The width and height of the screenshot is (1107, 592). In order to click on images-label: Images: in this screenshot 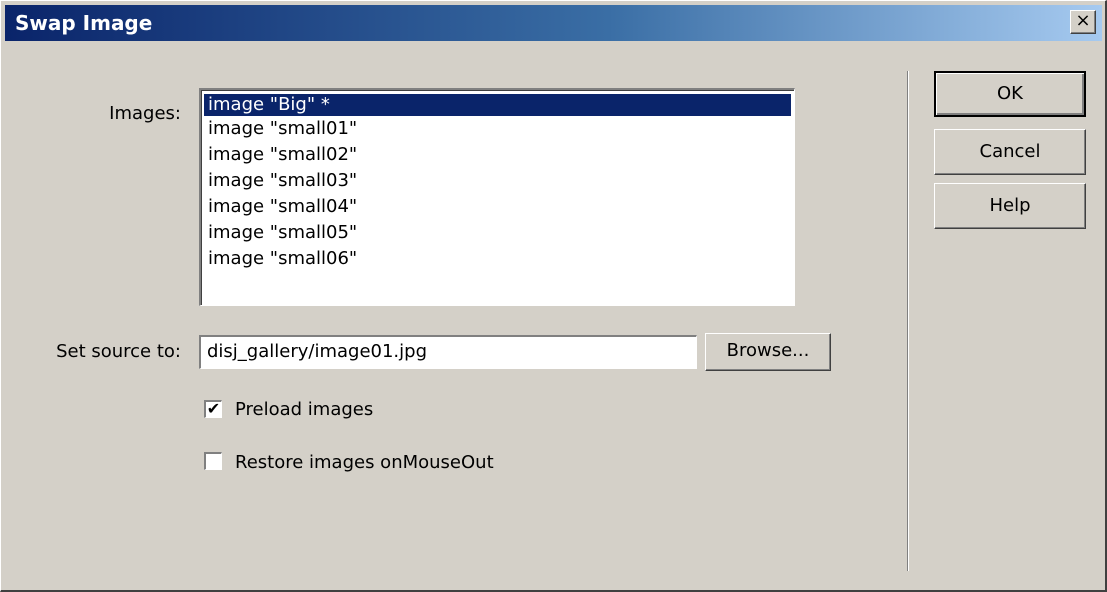, I will do `click(145, 113)`.